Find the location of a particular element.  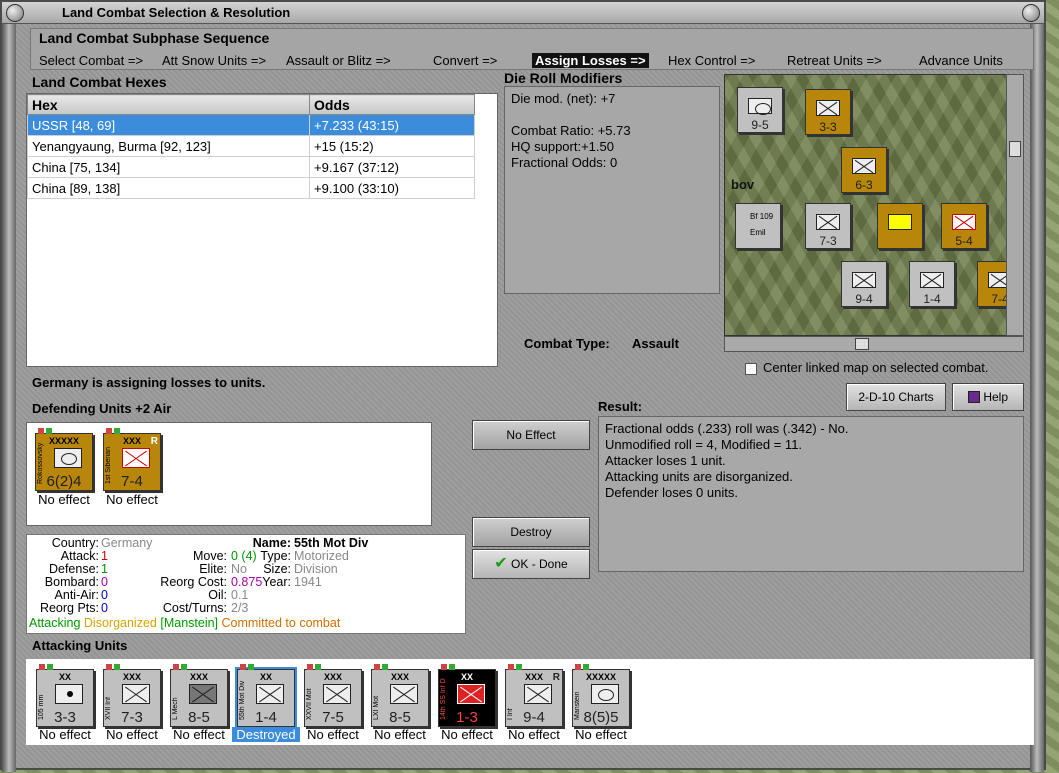

table-row: USSR [48, 69] +7.233 (43:15) is located at coordinates (251, 125).